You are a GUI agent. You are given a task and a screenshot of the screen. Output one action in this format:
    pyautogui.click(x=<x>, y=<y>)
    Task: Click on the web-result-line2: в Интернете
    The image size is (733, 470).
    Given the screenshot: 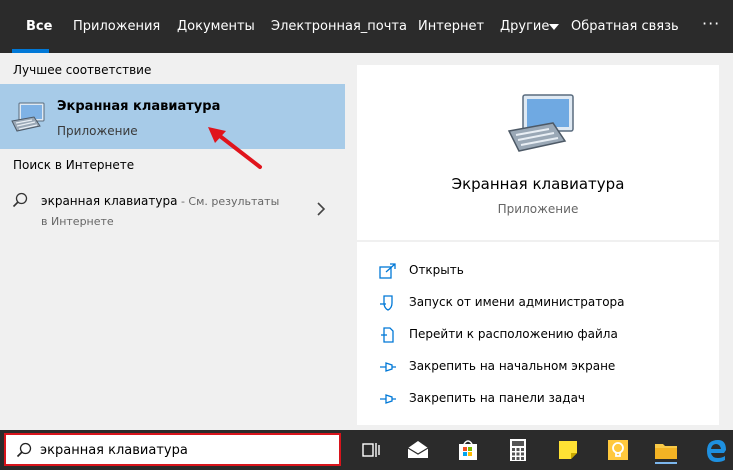 What is the action you would take?
    pyautogui.click(x=77, y=221)
    